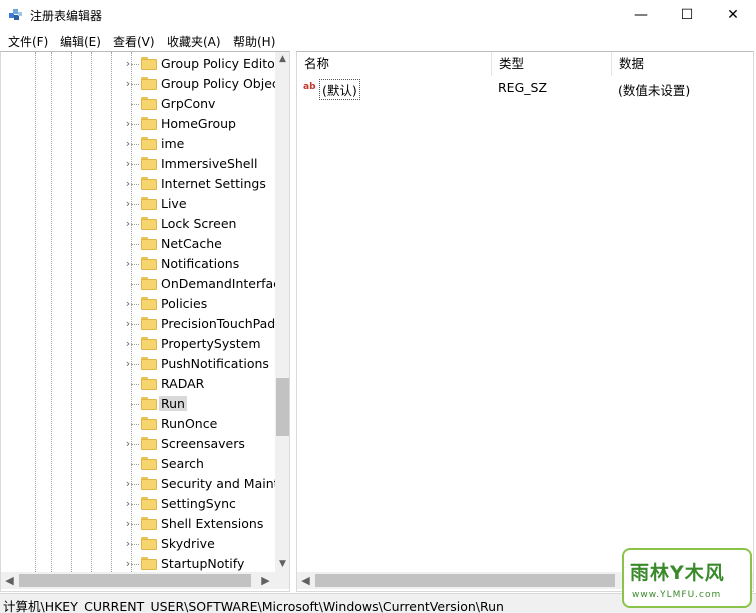  I want to click on tree-item: › ime, so click(138, 144).